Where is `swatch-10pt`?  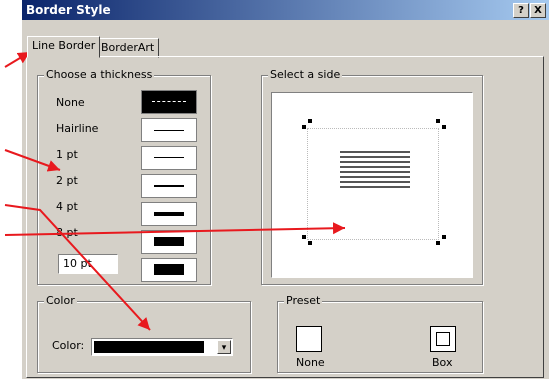
swatch-10pt is located at coordinates (169, 270).